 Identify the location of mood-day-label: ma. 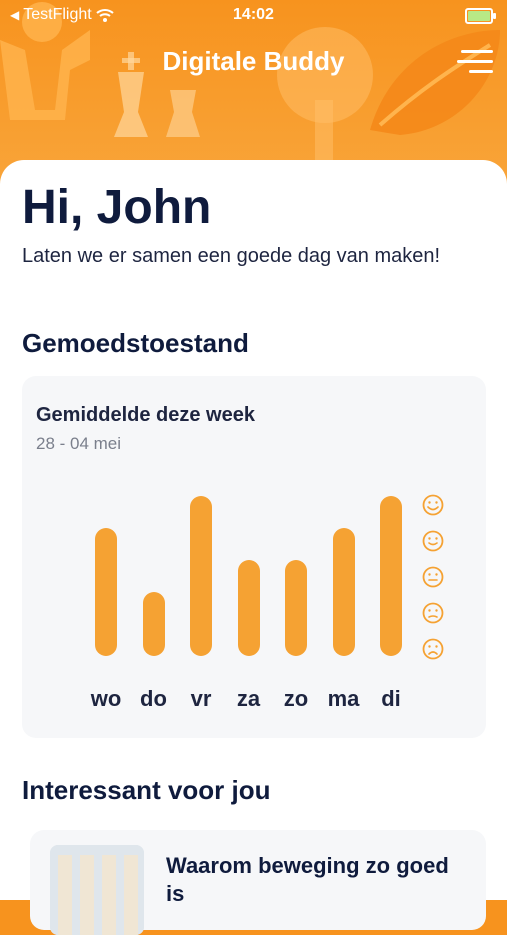
(343, 698).